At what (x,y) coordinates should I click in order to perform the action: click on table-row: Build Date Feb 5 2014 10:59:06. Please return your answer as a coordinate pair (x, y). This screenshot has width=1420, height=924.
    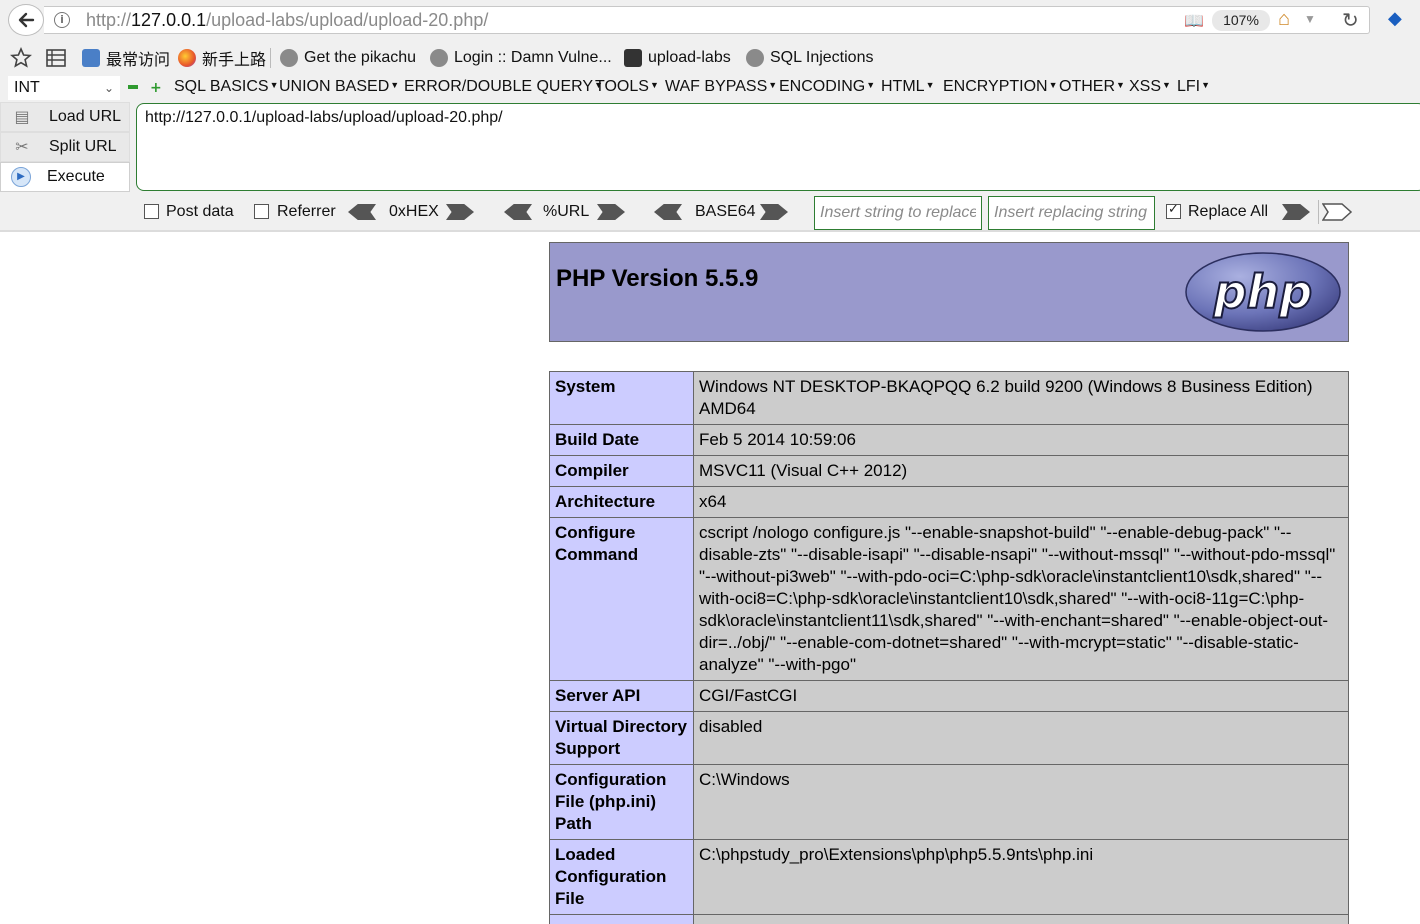
    Looking at the image, I should click on (949, 440).